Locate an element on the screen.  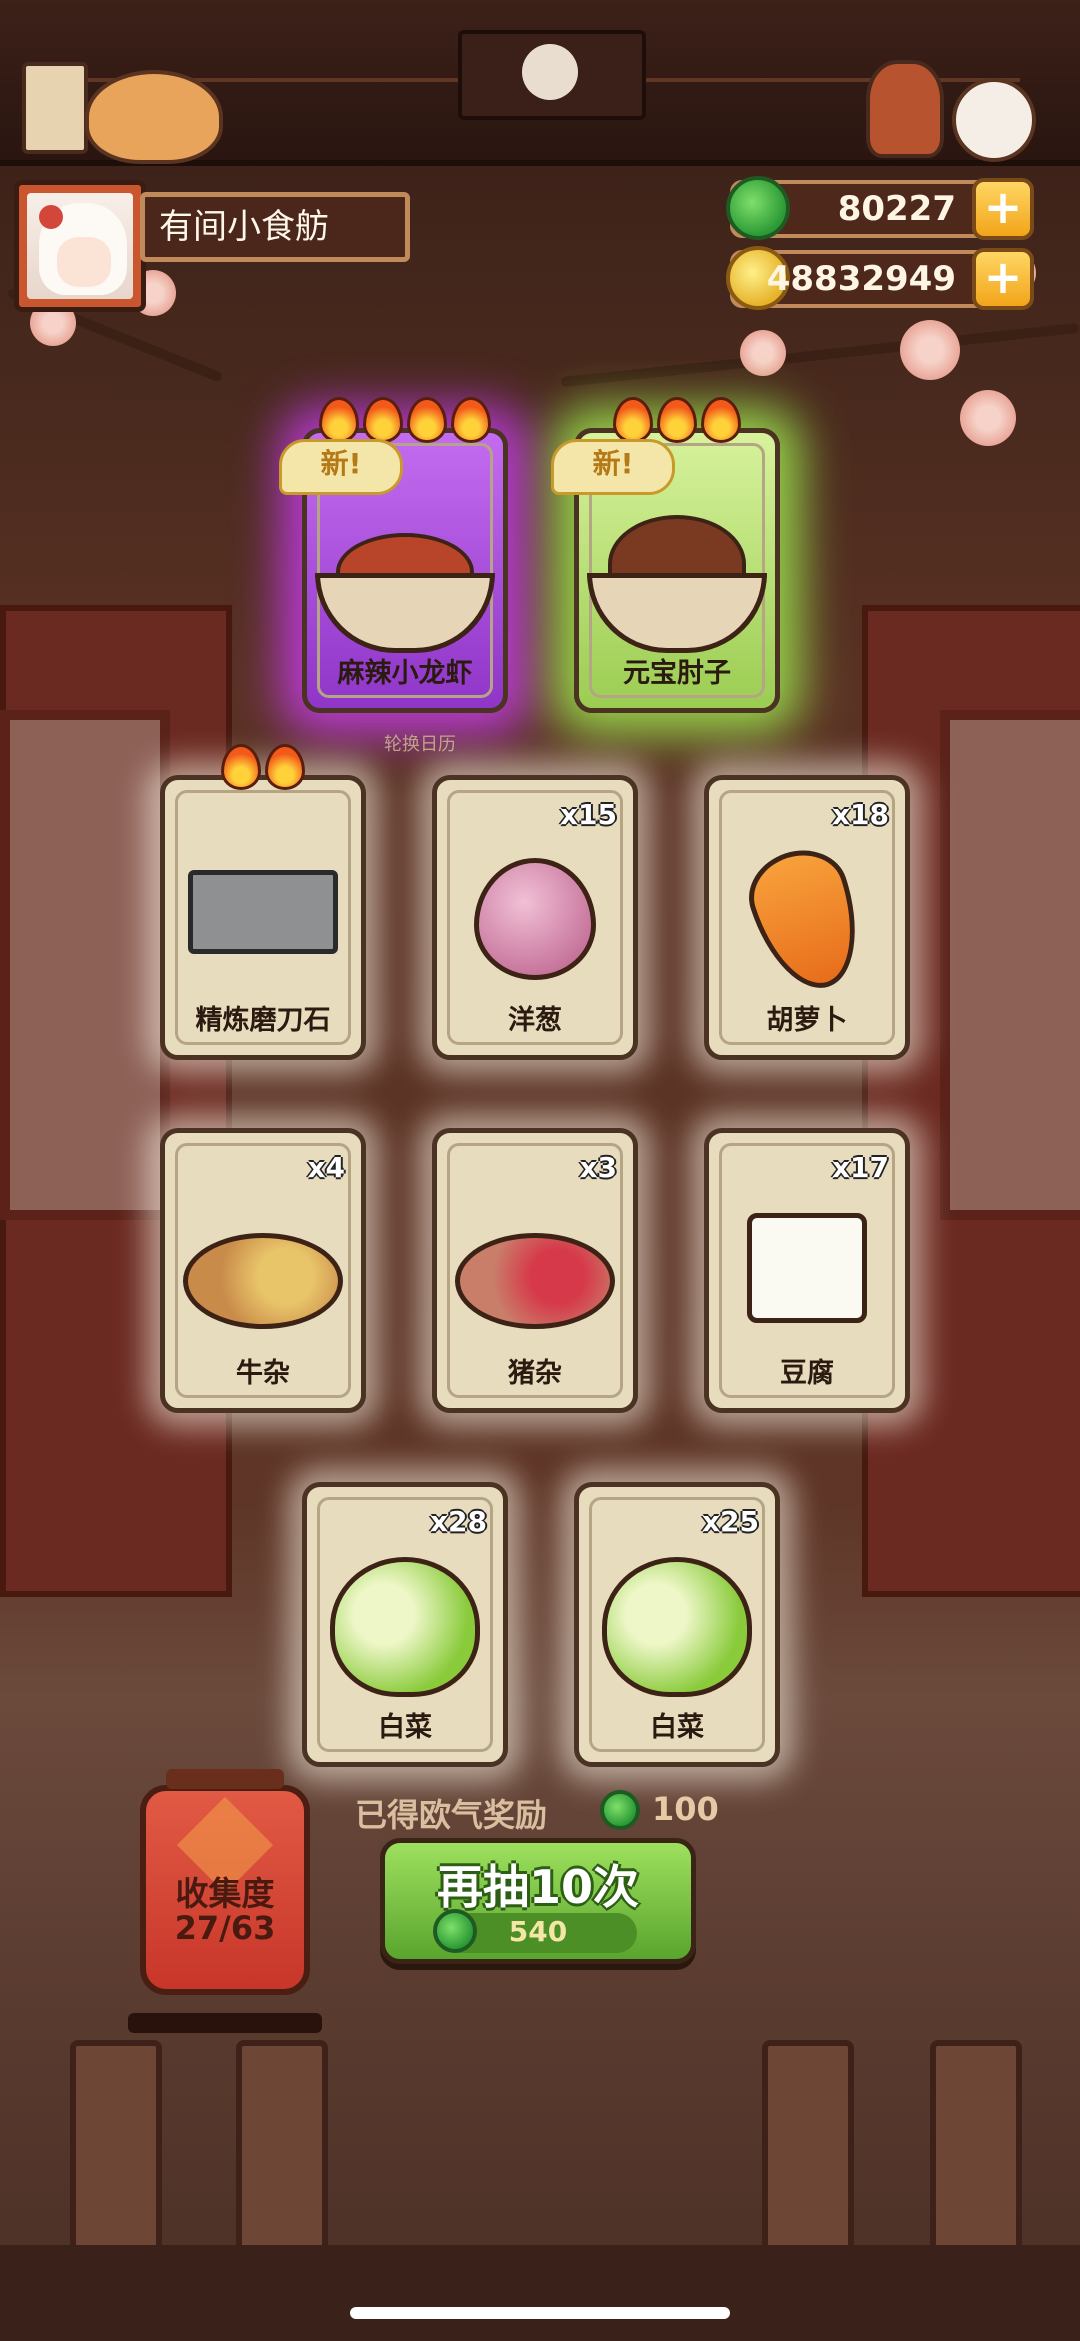
card-qty: x3 is located at coordinates (598, 1167).